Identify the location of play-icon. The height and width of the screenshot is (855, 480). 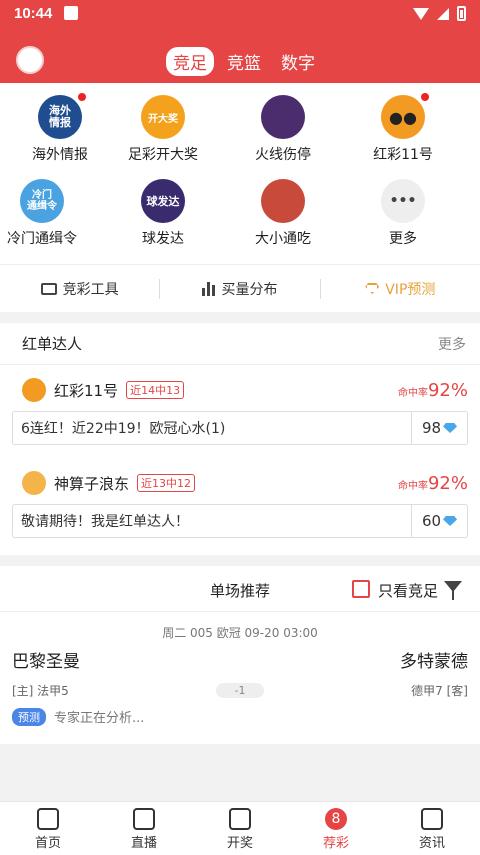
(144, 819).